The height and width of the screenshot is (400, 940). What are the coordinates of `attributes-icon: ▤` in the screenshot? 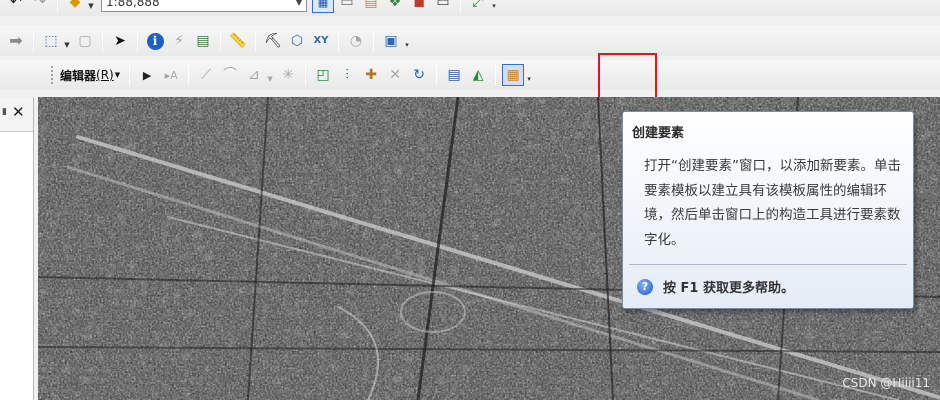 It's located at (454, 75).